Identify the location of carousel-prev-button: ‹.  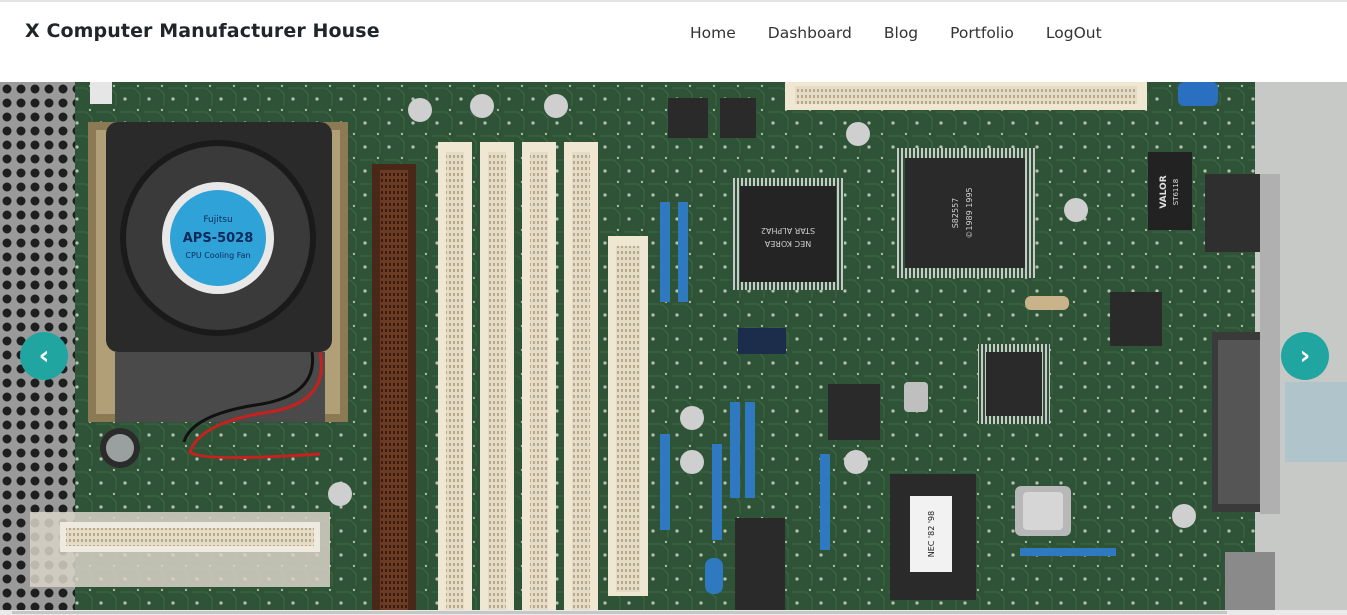
(44, 356).